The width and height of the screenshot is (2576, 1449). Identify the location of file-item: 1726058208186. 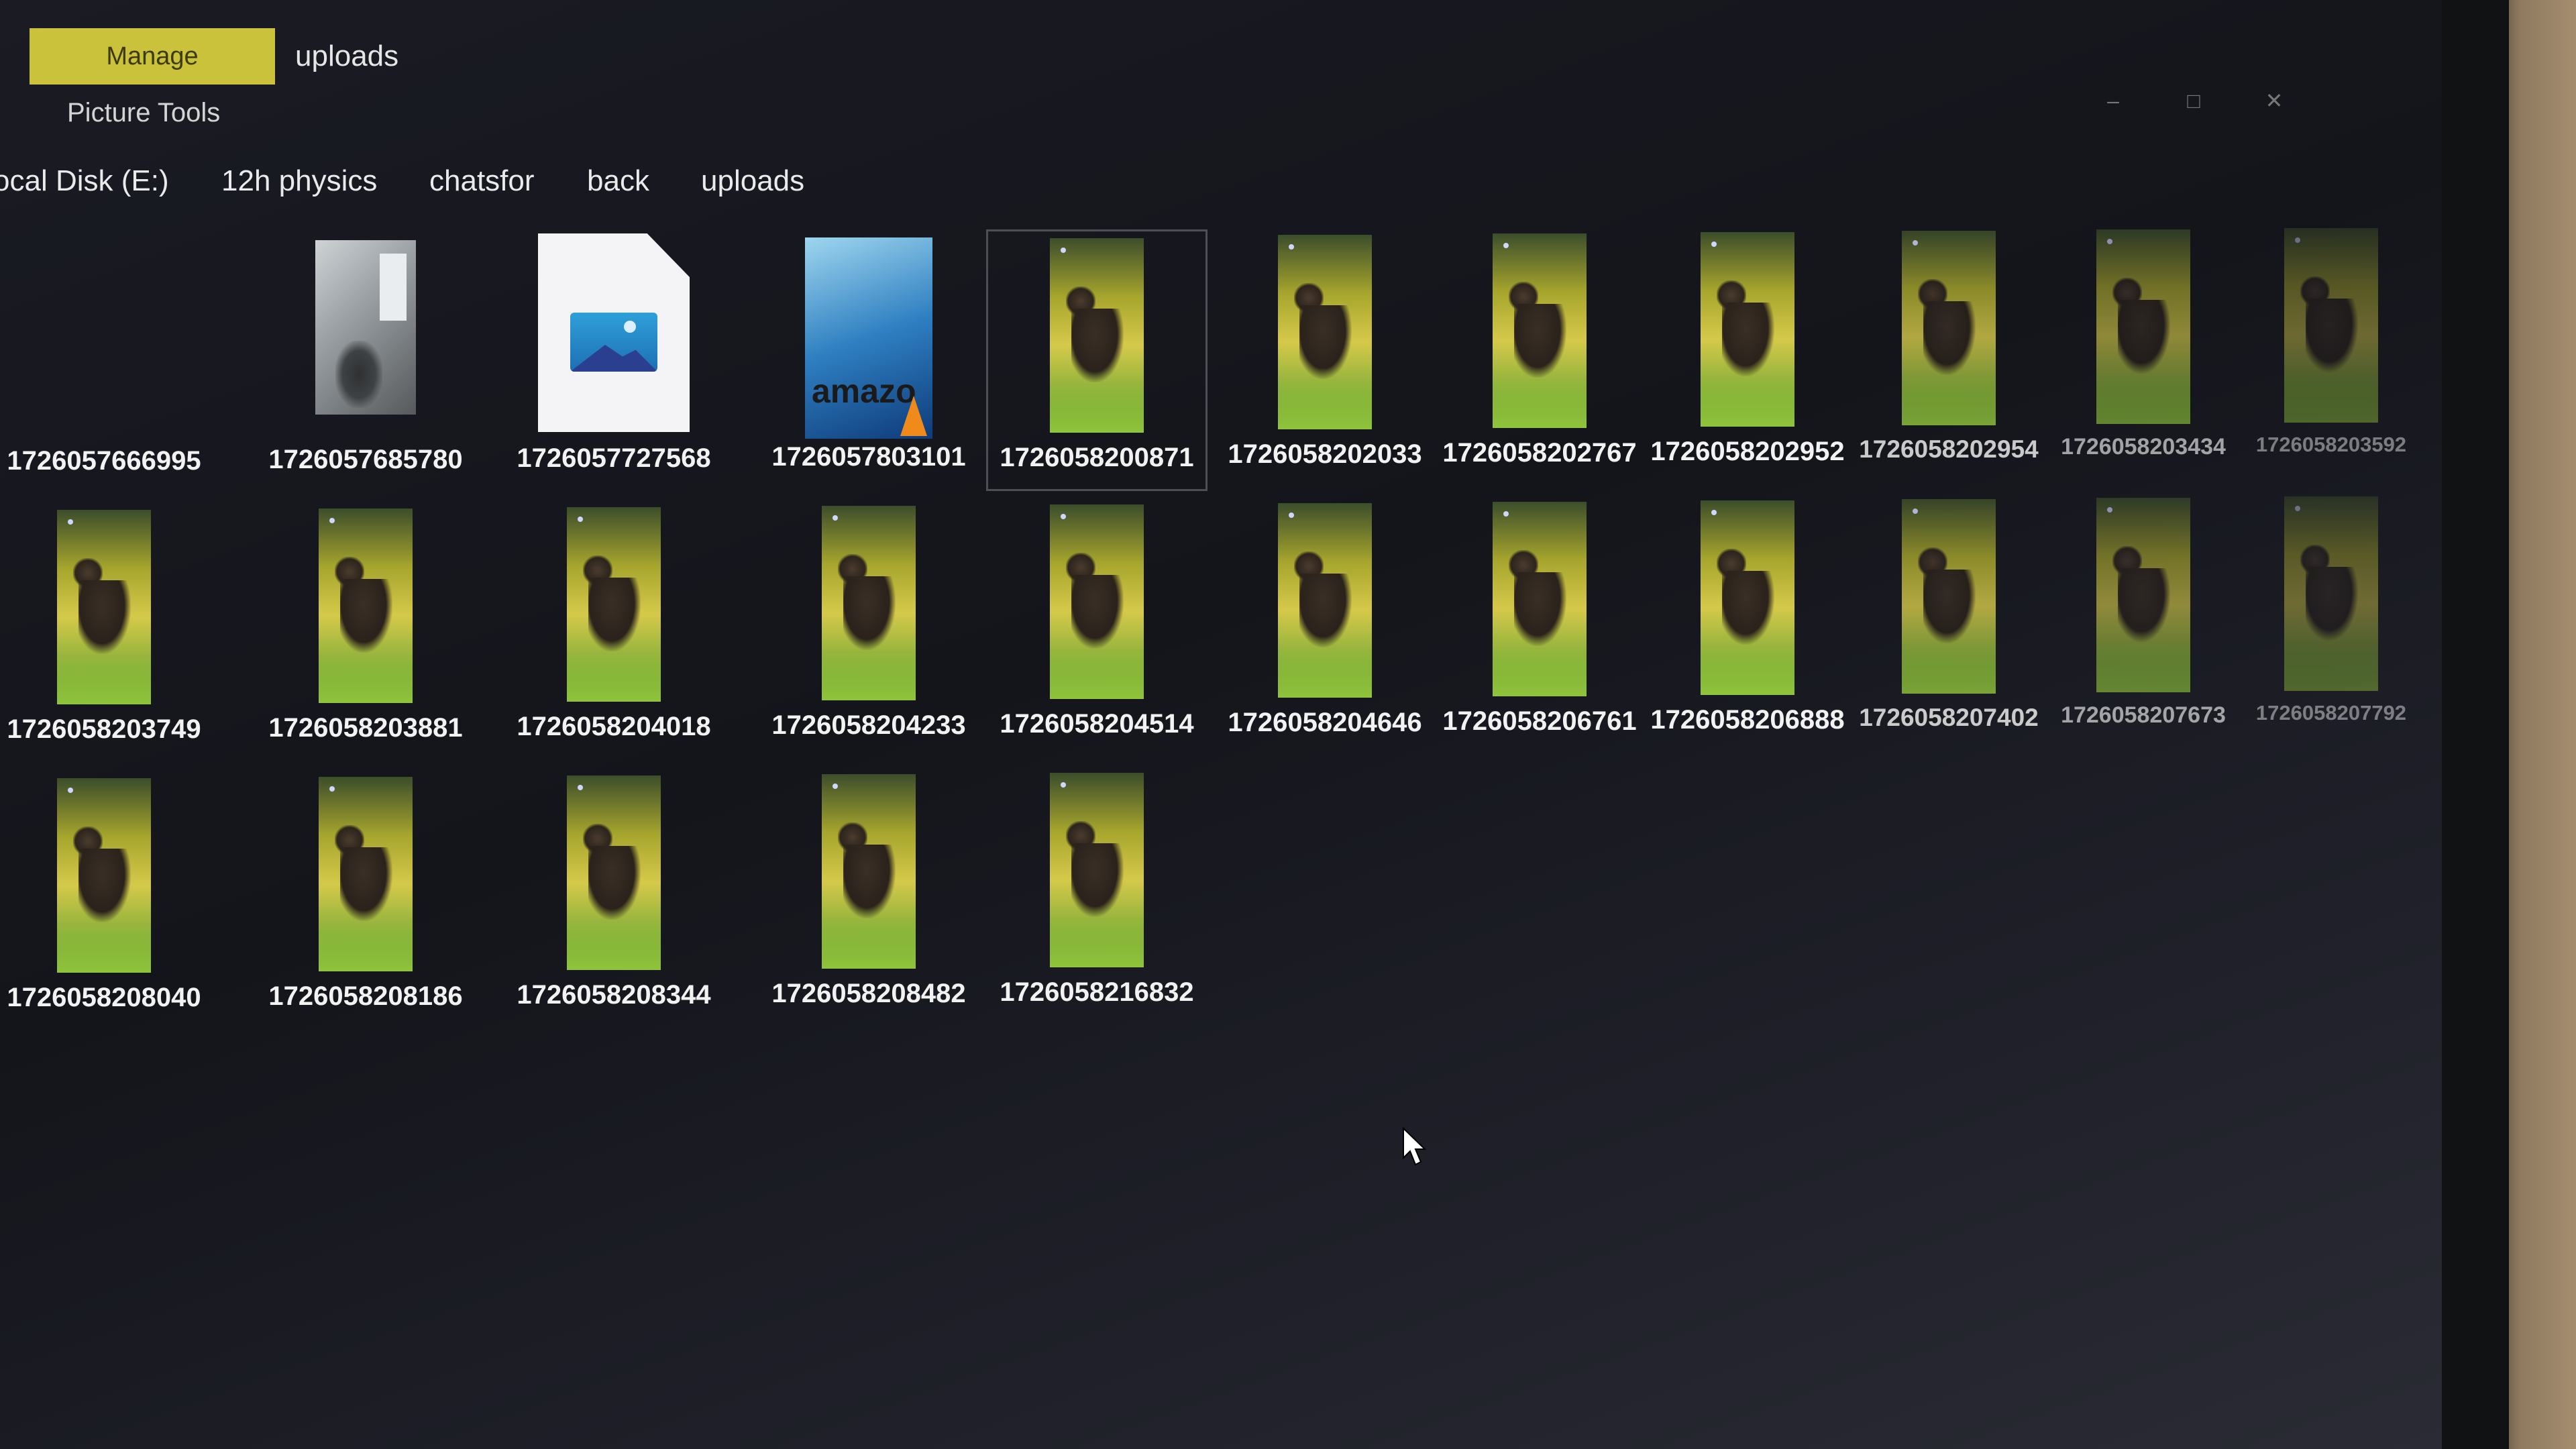
(365, 901).